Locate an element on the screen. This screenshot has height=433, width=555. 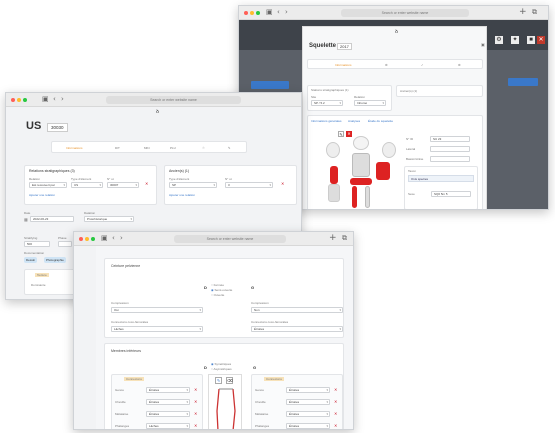
clear-cheville-left-icon: ✕ is located at coordinates (195, 401).